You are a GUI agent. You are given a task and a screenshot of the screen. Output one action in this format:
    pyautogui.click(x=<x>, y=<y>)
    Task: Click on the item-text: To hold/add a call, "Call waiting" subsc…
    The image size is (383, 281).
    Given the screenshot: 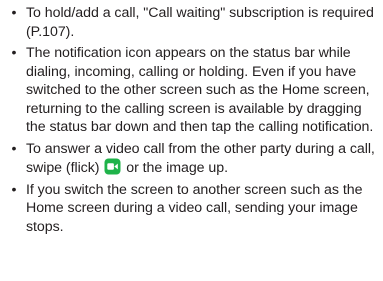 What is the action you would take?
    pyautogui.click(x=200, y=22)
    